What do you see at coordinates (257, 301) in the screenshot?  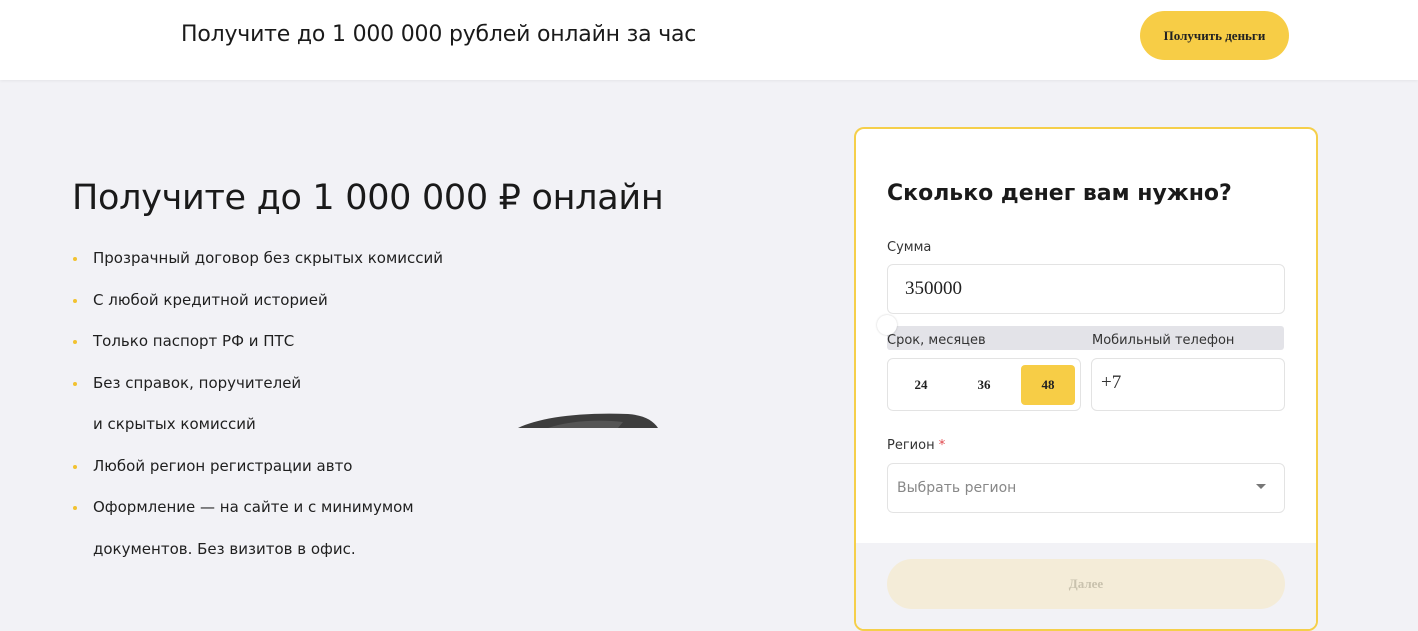 I see `feature-item: С любой кредитной историей` at bounding box center [257, 301].